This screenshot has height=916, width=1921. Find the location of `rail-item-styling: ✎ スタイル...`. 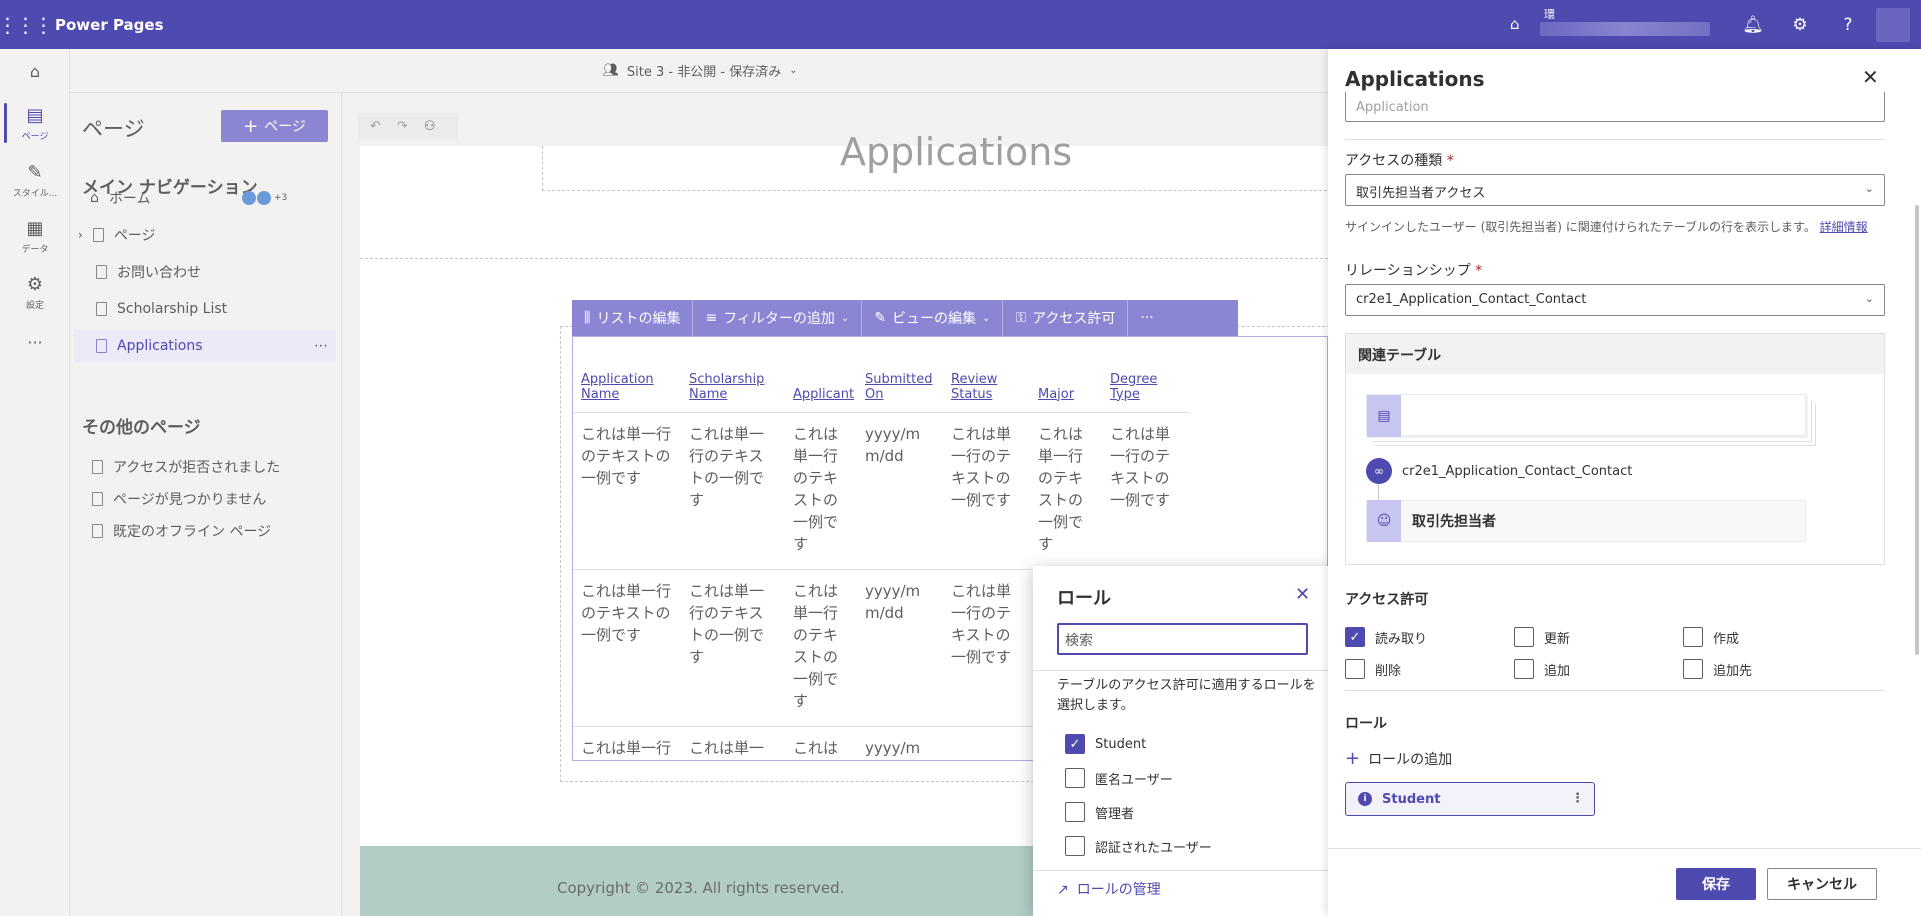

rail-item-styling: ✎ スタイル... is located at coordinates (35, 180).